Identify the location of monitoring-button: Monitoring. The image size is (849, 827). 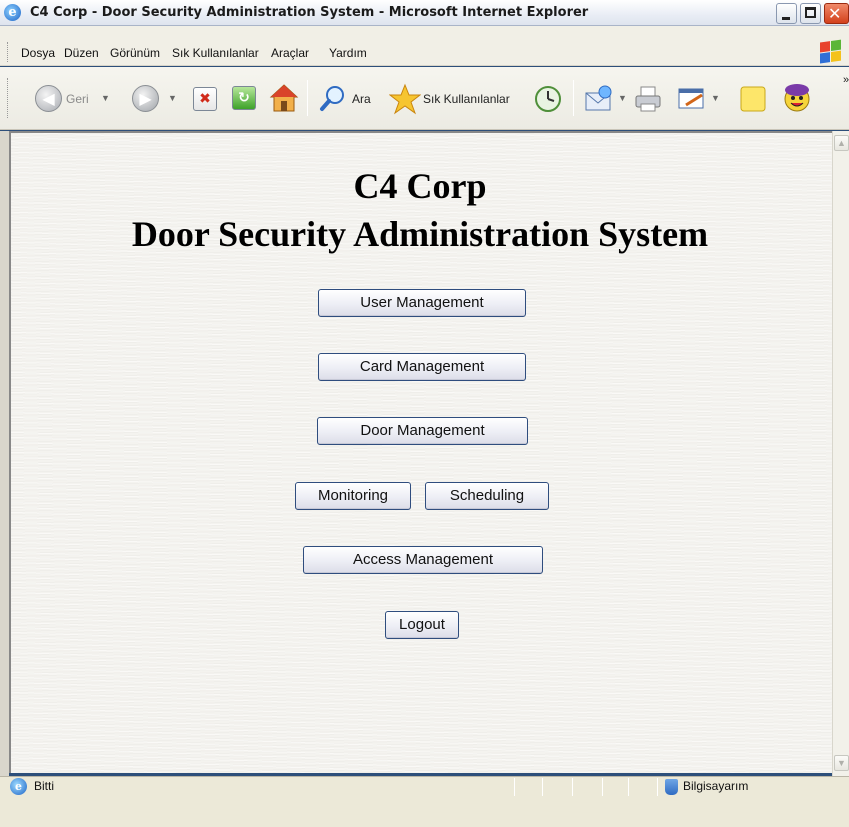
(353, 496).